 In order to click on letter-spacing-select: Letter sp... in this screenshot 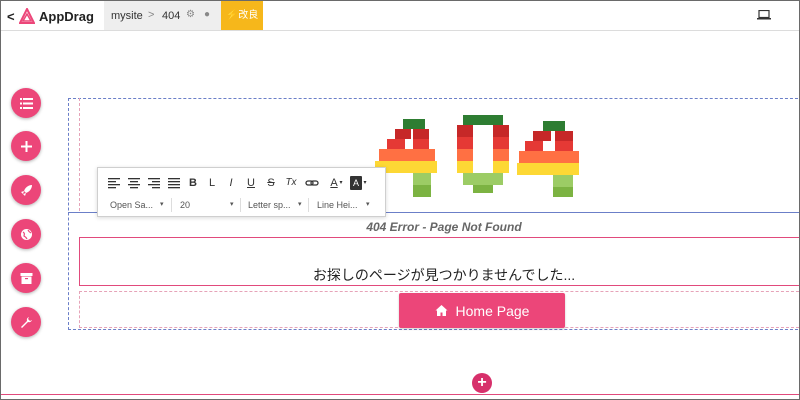, I will do `click(272, 205)`.